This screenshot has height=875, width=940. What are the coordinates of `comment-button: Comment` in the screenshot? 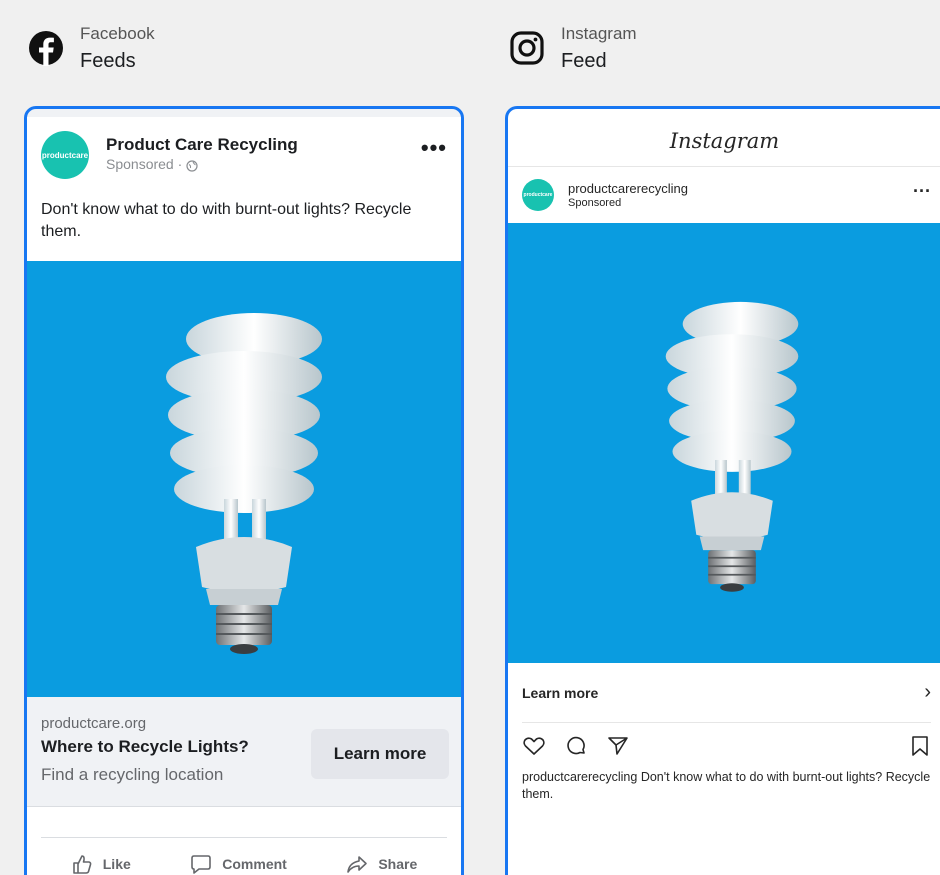 It's located at (238, 864).